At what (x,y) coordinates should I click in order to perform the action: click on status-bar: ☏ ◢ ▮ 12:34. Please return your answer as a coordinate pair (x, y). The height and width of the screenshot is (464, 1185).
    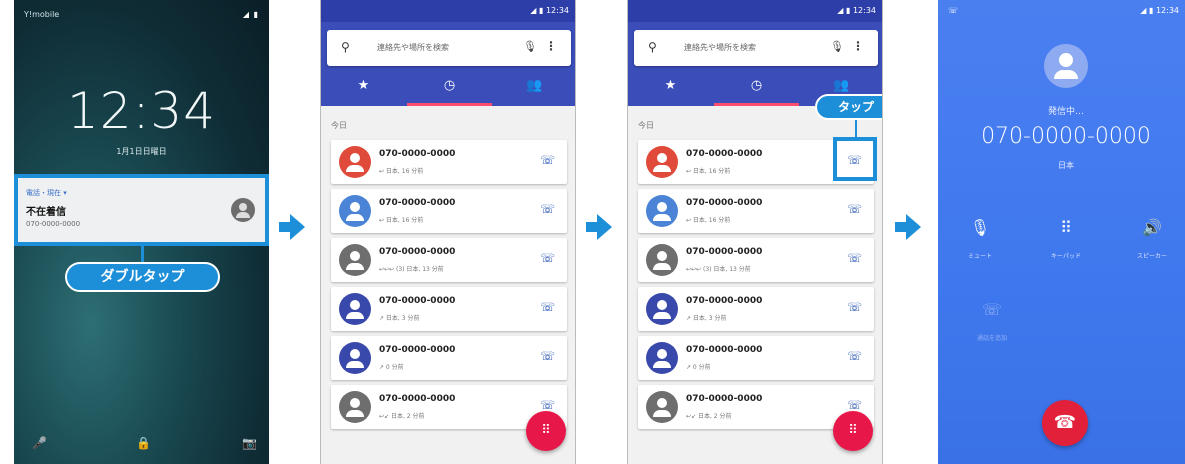
    Looking at the image, I should click on (1061, 11).